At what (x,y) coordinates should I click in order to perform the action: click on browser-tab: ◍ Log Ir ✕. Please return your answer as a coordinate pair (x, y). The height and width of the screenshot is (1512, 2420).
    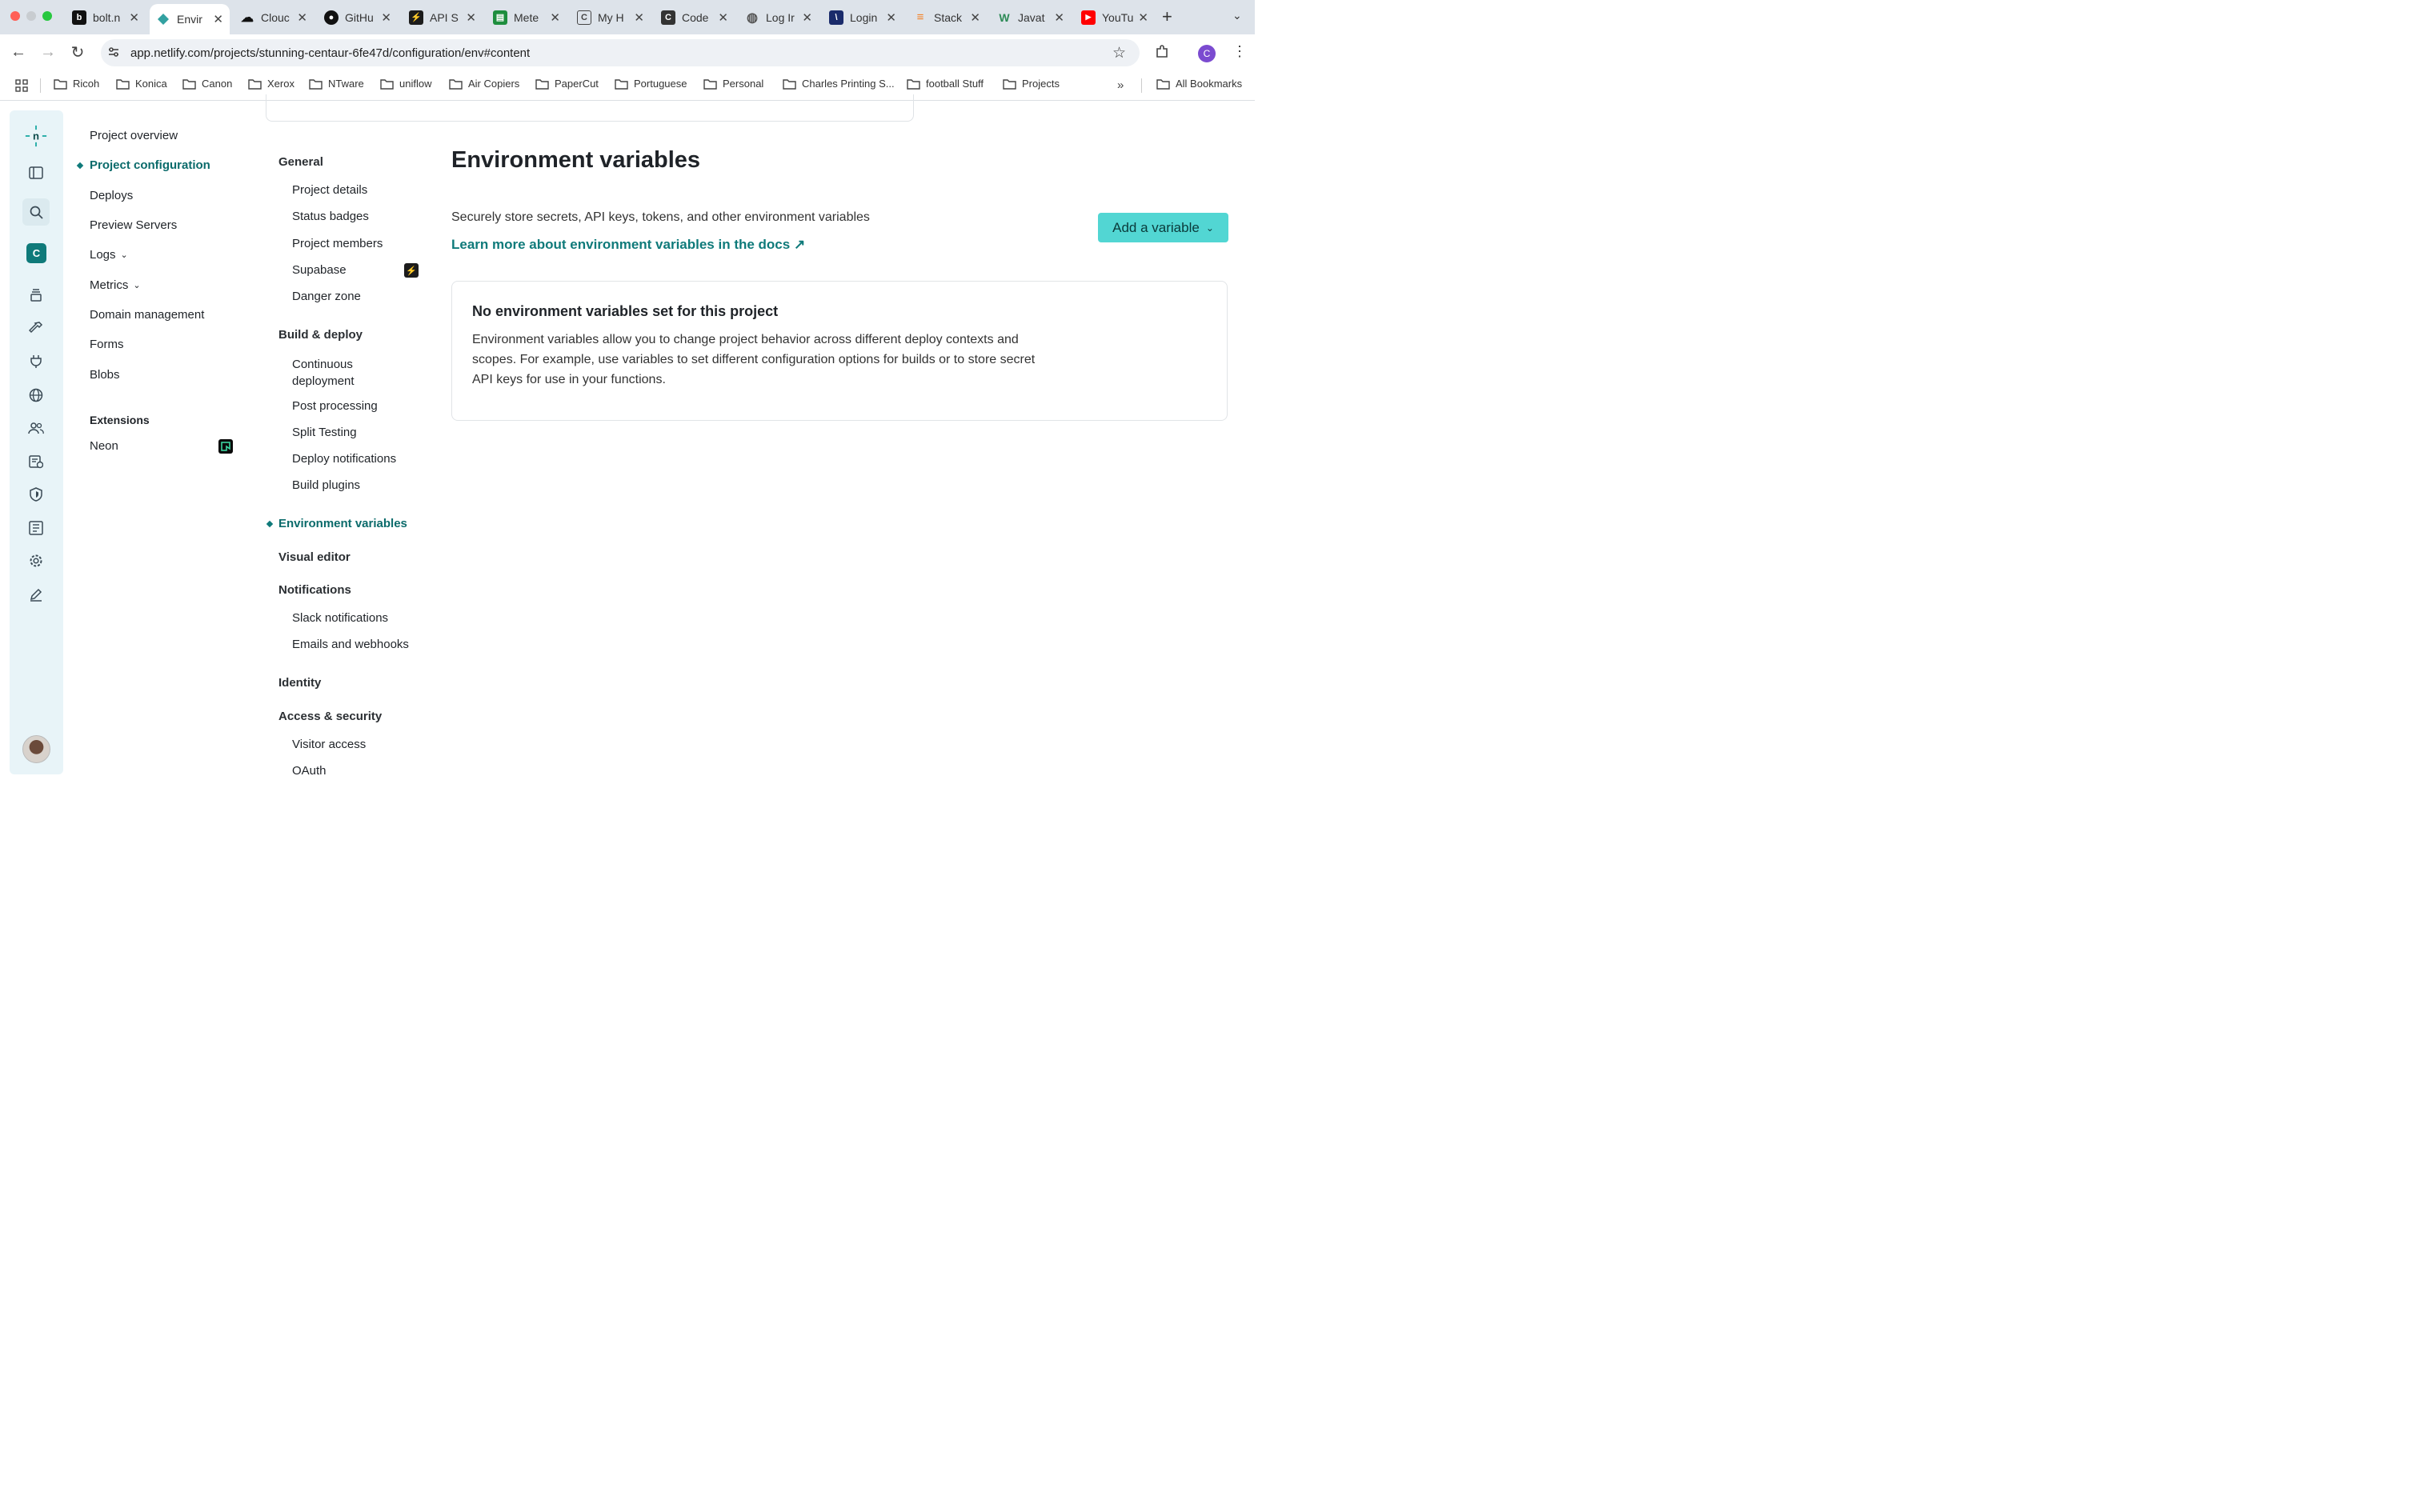
    Looking at the image, I should click on (779, 17).